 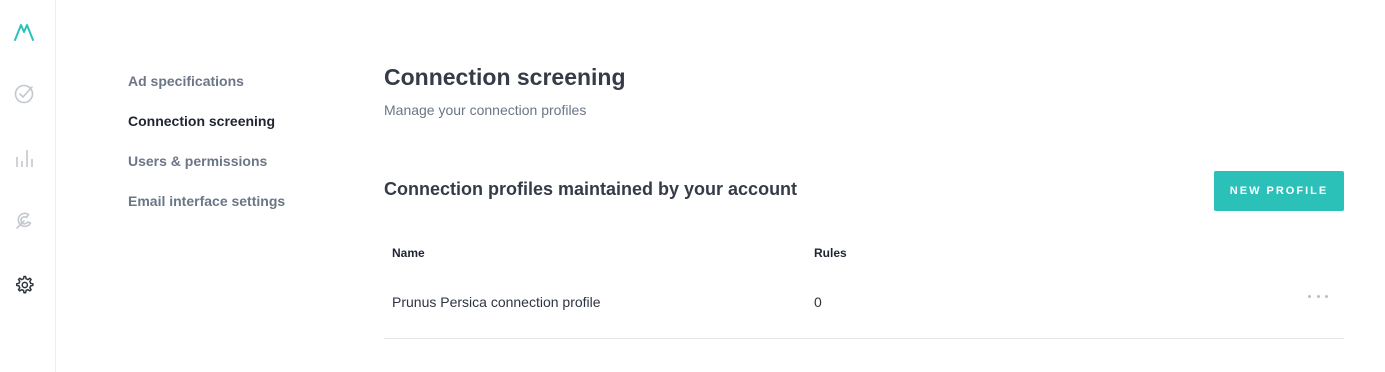 I want to click on page-subtitle: Manage your connection profiles, so click(x=485, y=110).